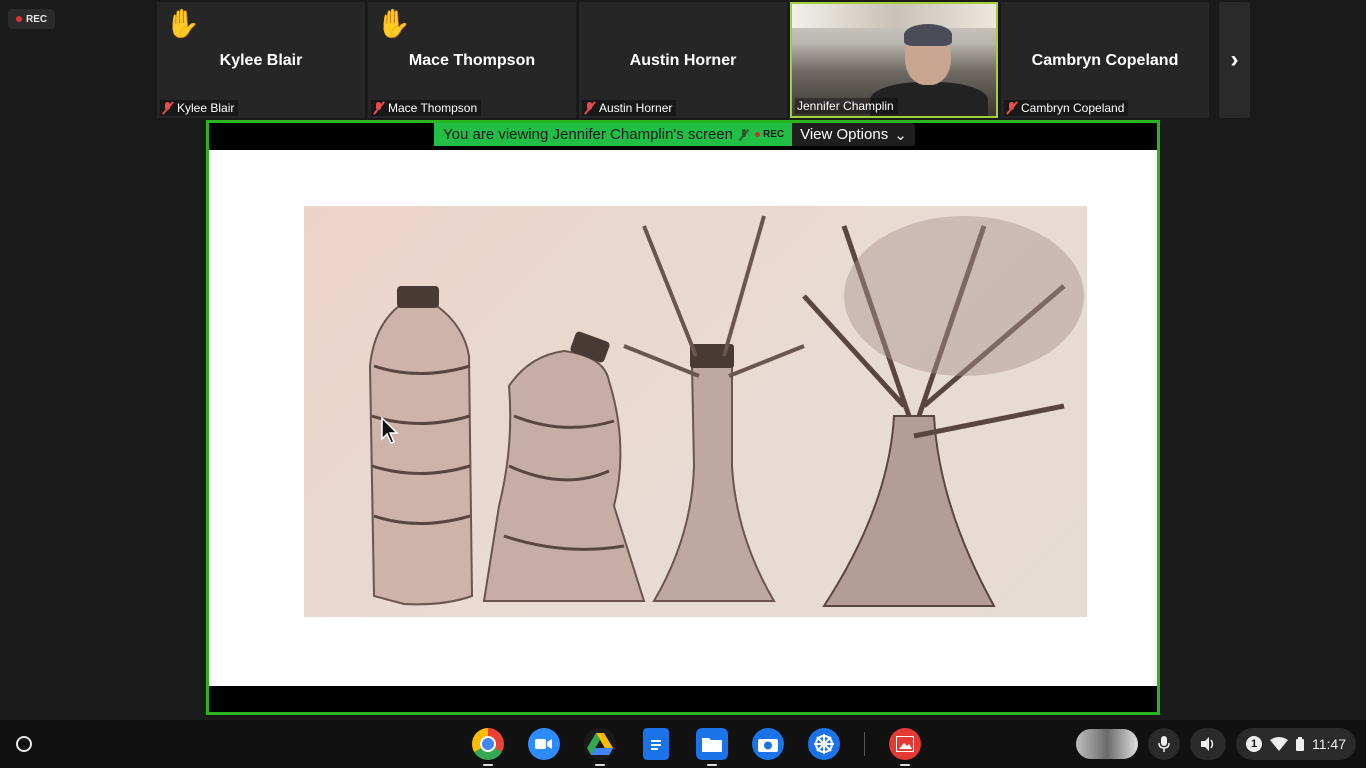 This screenshot has height=768, width=1366. I want to click on status-area: 1 11:47, so click(1296, 744).